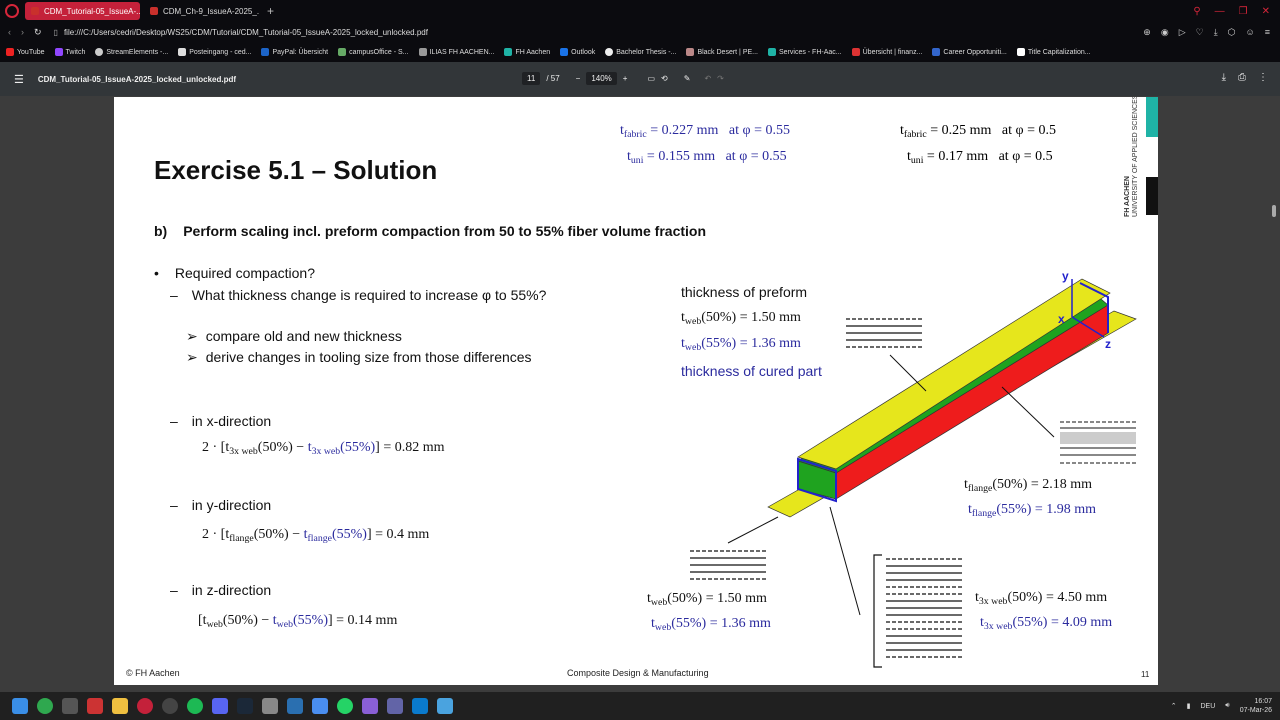  What do you see at coordinates (1196, 11) in the screenshot?
I see `search-icon: ⚲` at bounding box center [1196, 11].